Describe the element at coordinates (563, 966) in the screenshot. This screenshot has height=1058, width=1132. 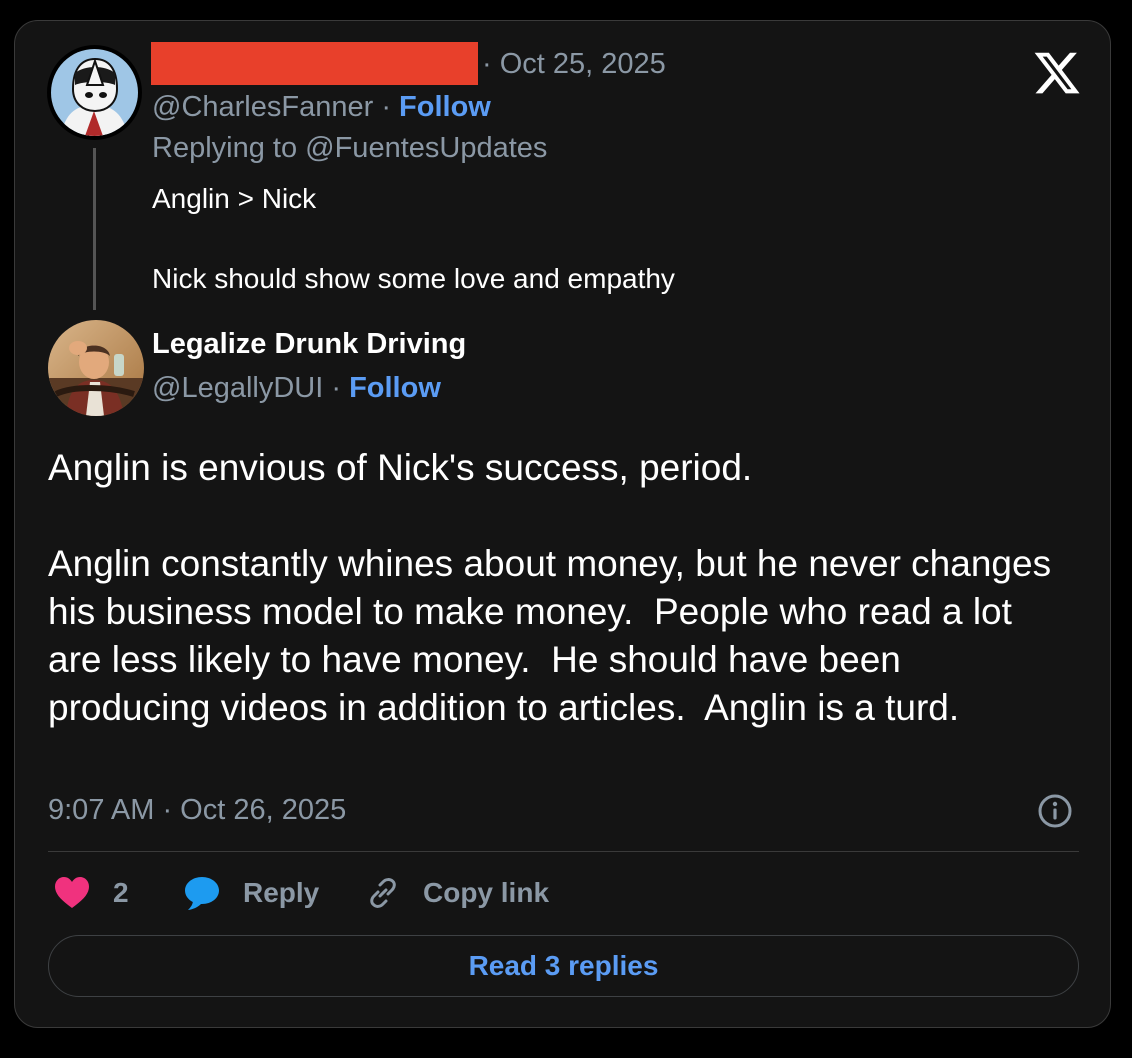
I see `read-replies-button: Read 3 replies` at that location.